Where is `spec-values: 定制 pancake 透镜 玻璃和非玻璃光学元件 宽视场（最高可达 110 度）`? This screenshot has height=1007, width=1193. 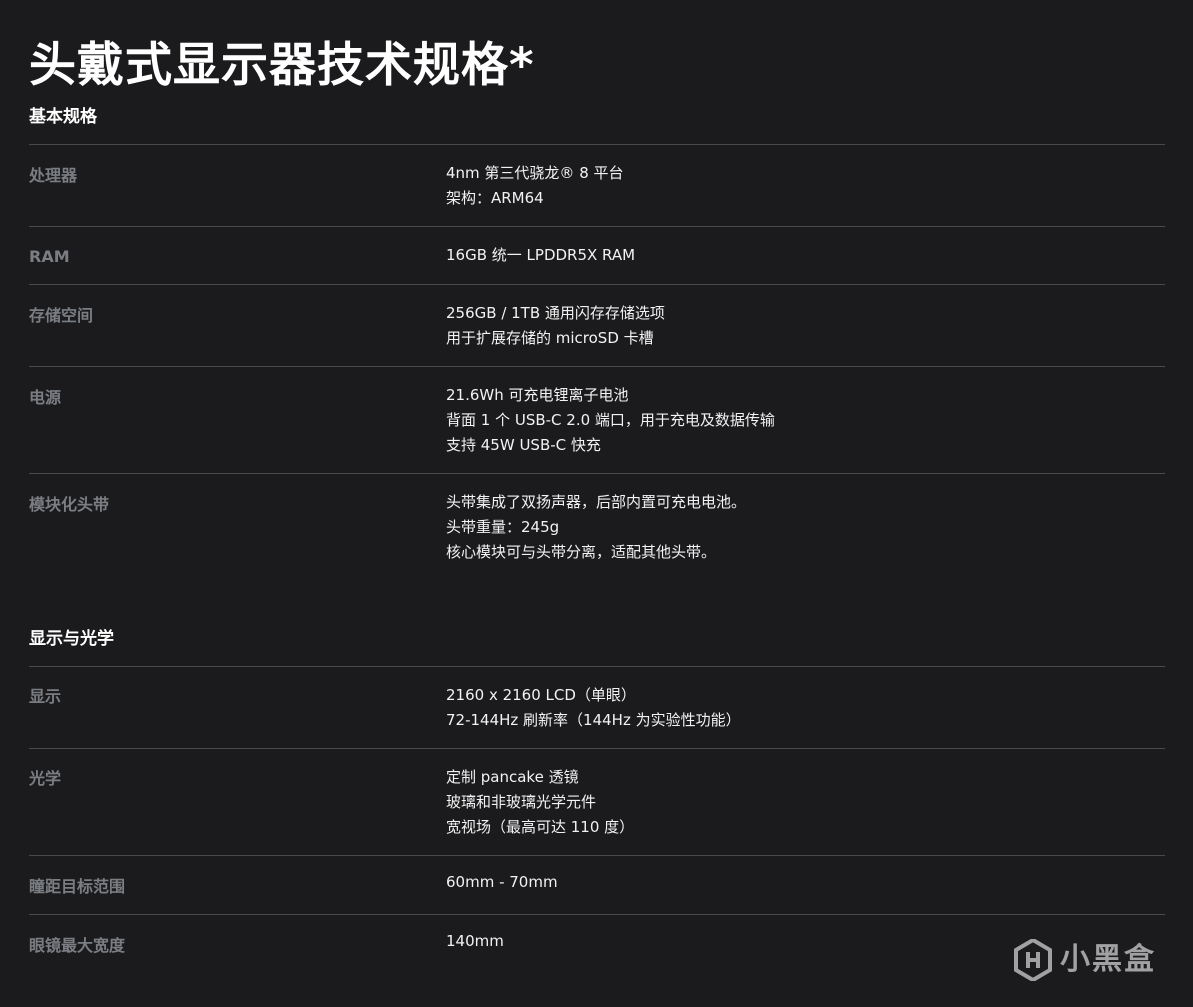 spec-values: 定制 pancake 透镜 玻璃和非玻璃光学元件 宽视场（最高可达 110 度） is located at coordinates (540, 802).